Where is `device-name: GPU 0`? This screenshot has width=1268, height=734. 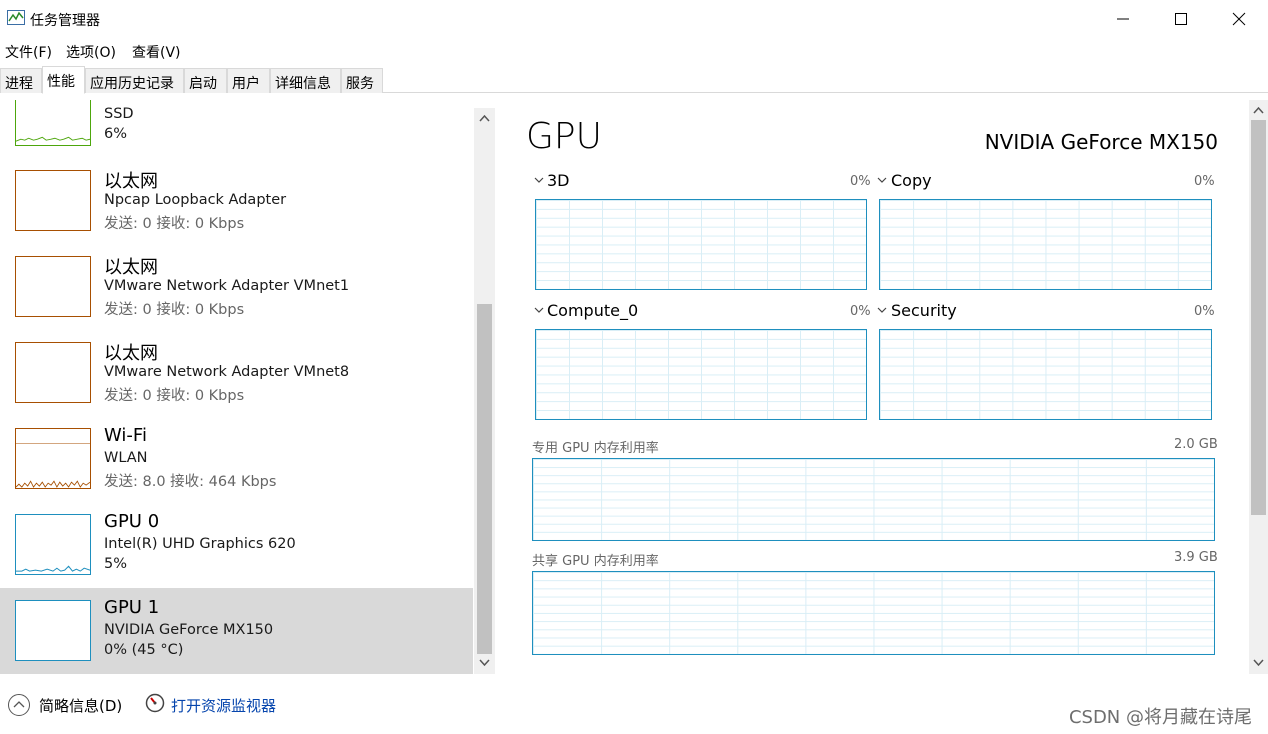 device-name: GPU 0 is located at coordinates (132, 521).